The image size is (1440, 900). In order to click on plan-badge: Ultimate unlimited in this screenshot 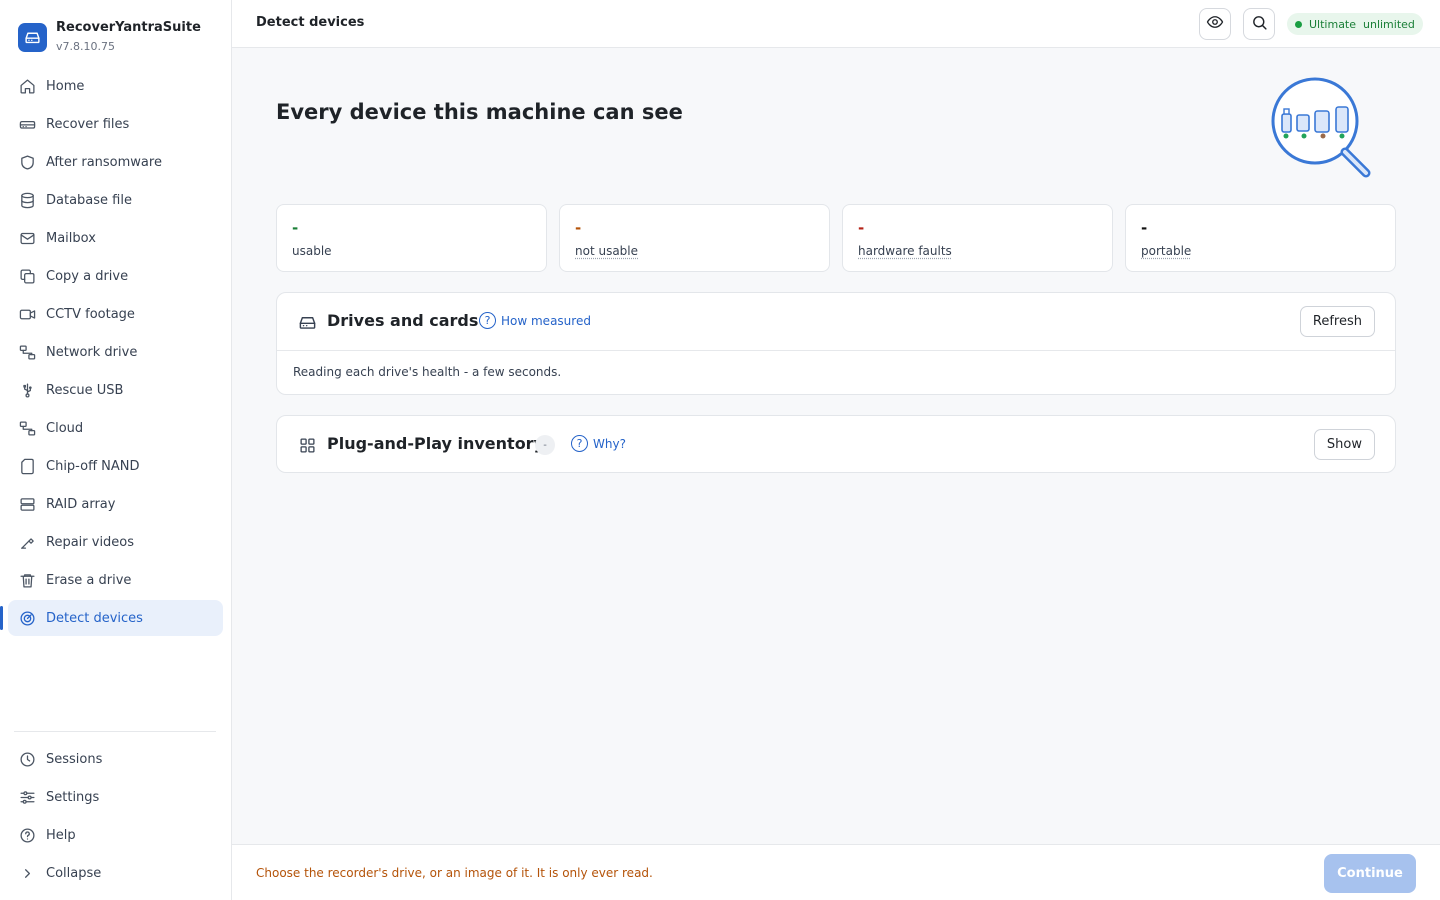, I will do `click(1355, 24)`.